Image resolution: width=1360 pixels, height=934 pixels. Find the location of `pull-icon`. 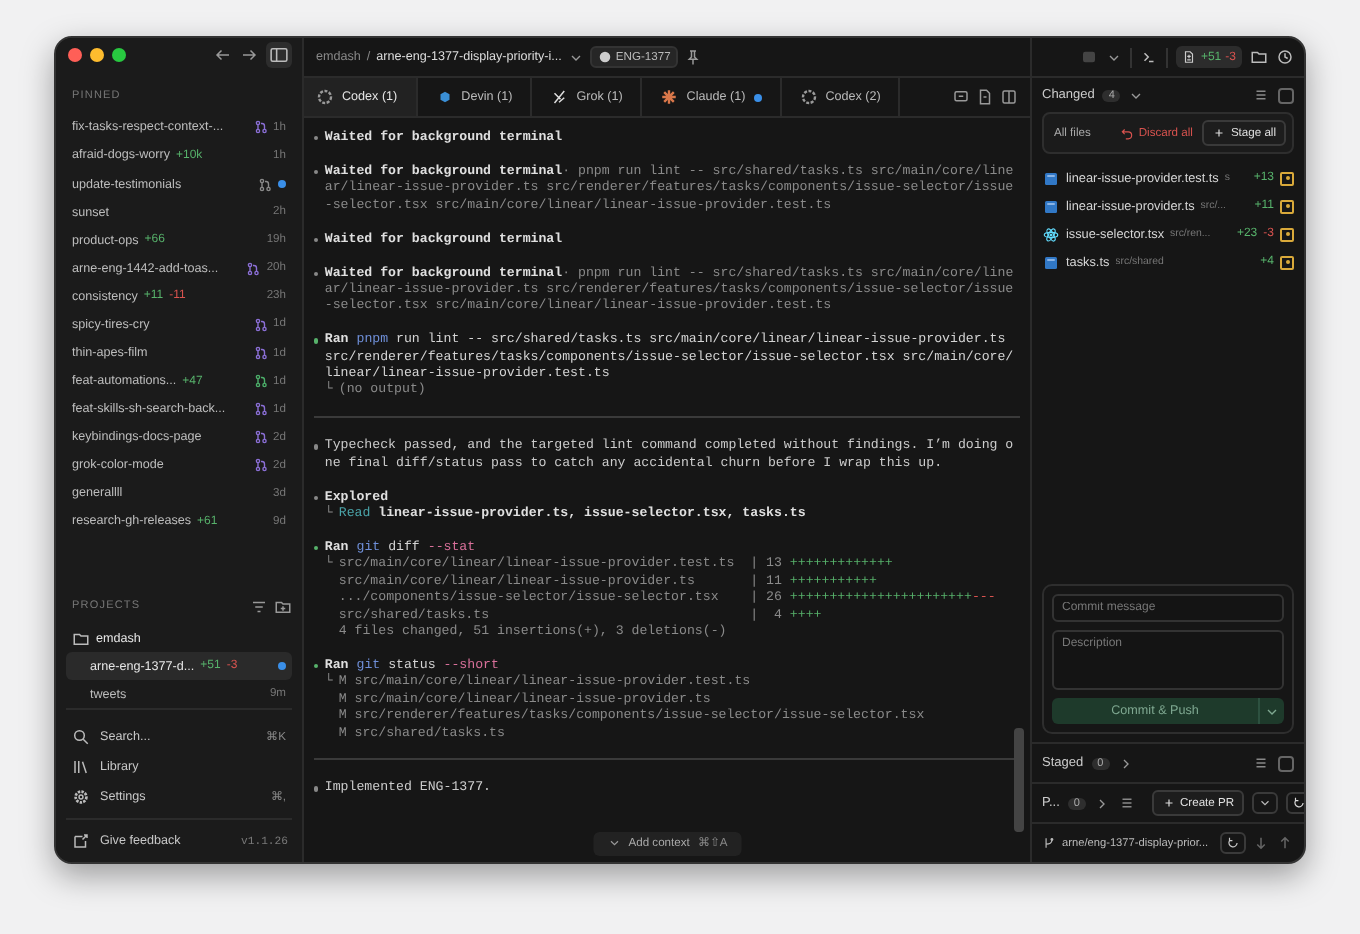

pull-icon is located at coordinates (1261, 843).